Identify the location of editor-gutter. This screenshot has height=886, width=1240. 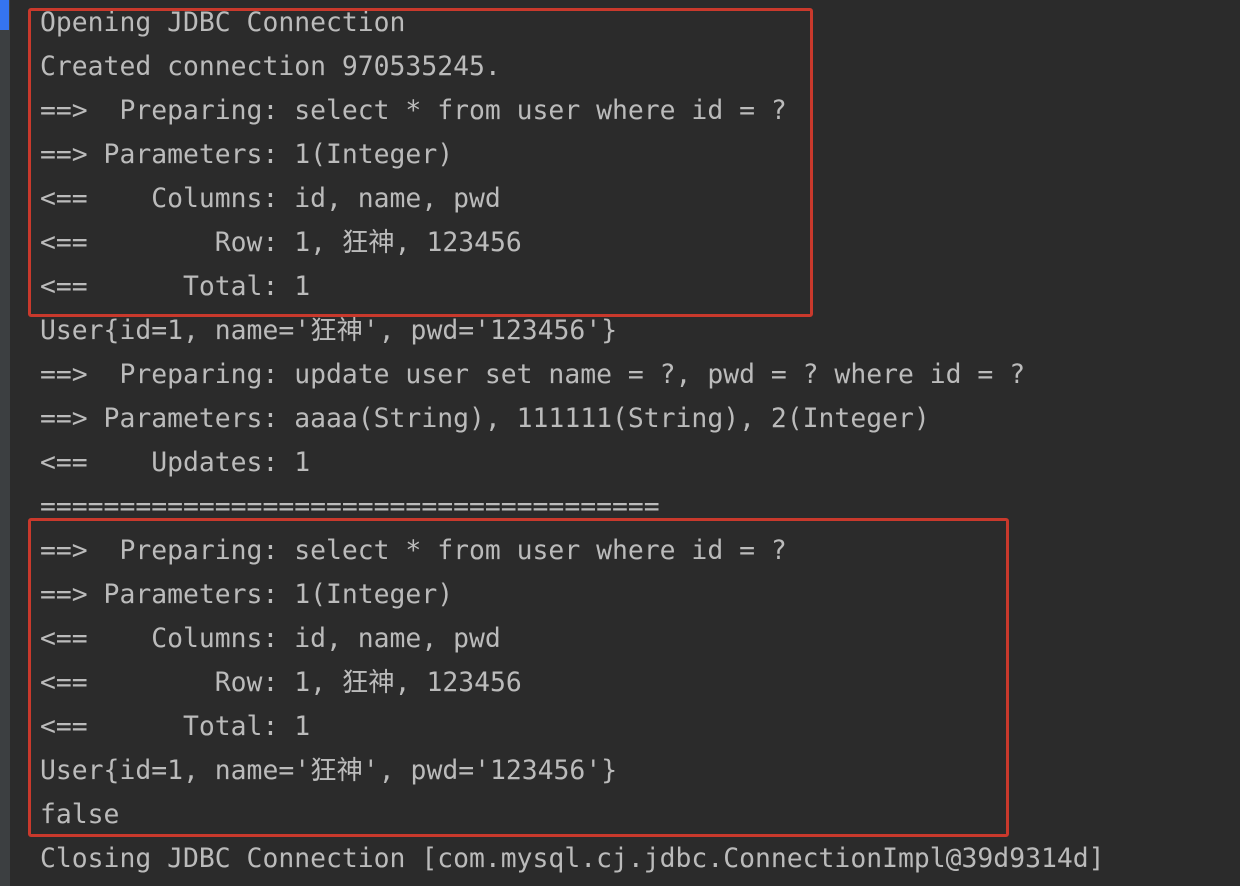
(5, 443).